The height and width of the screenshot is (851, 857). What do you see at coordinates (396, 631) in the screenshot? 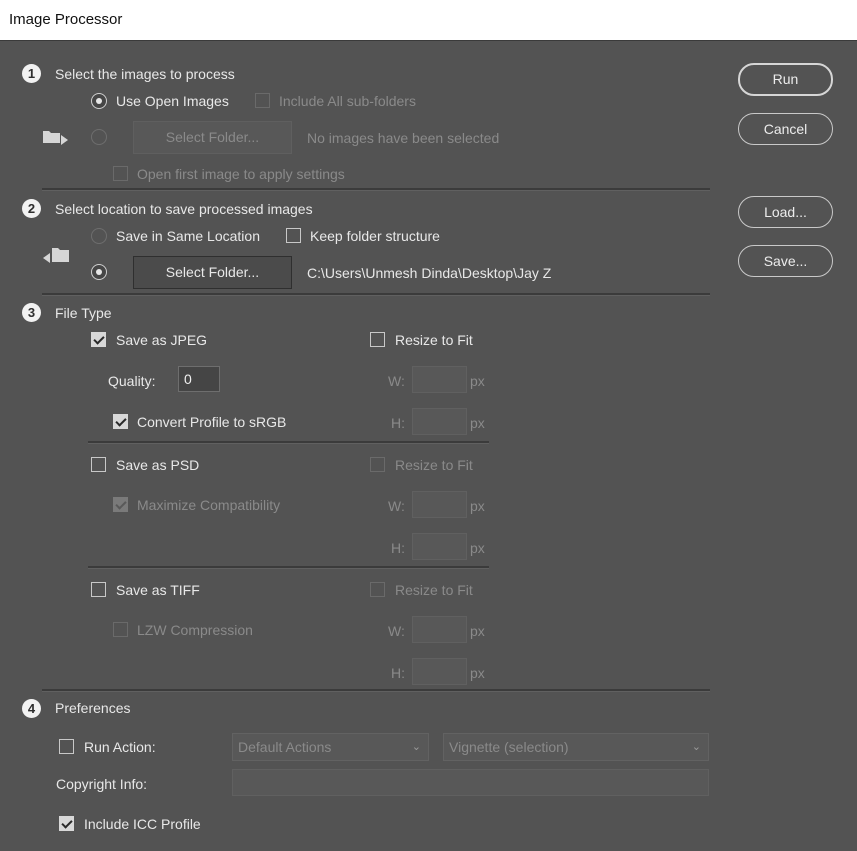
I see `tiff-width-label: W:` at bounding box center [396, 631].